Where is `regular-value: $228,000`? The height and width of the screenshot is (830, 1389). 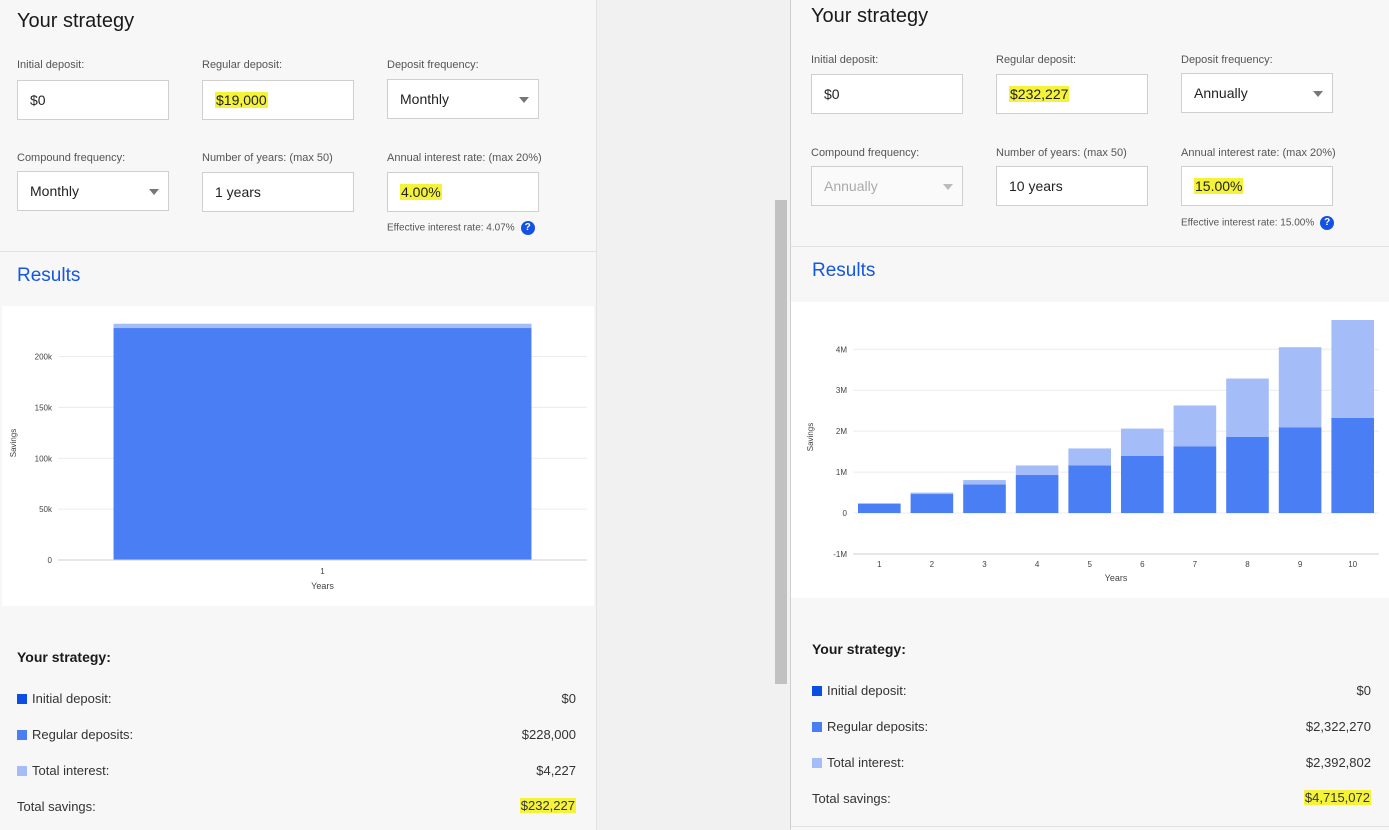 regular-value: $228,000 is located at coordinates (548, 734).